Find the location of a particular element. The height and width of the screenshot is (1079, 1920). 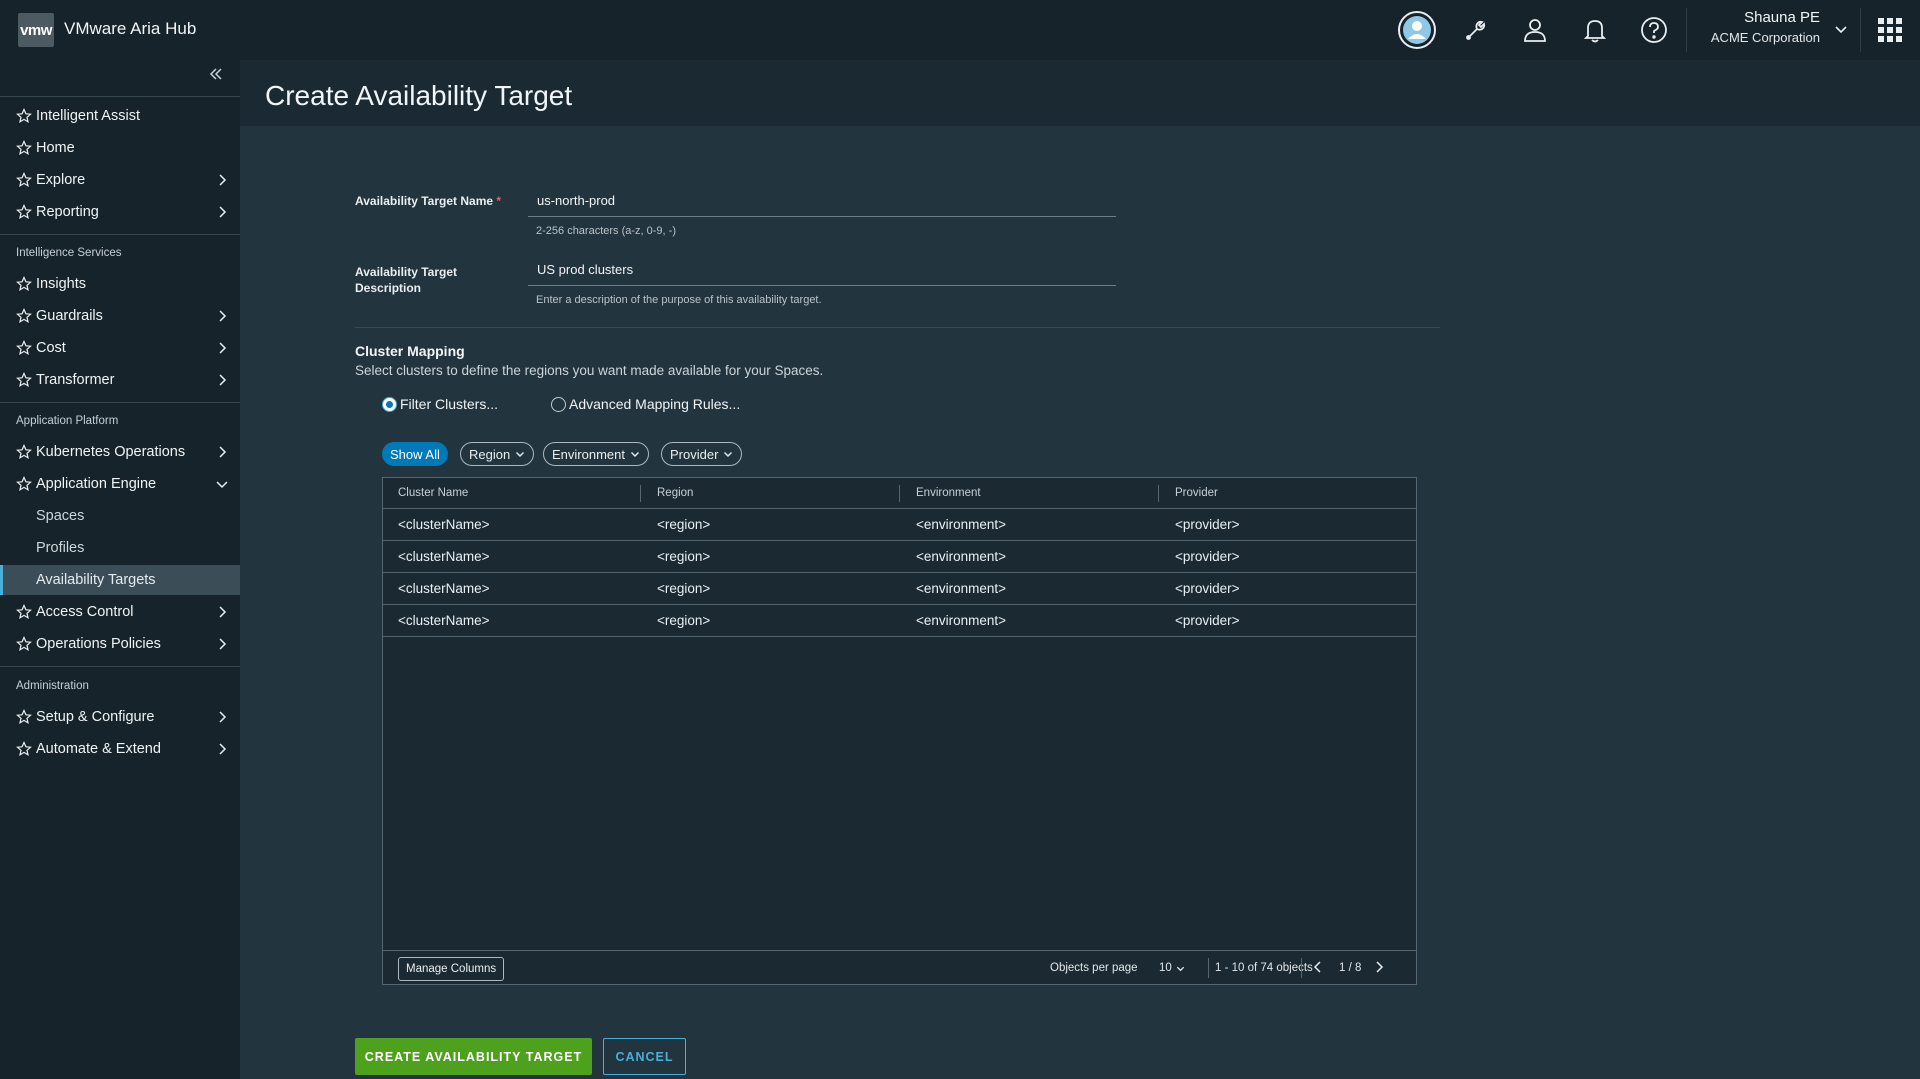

sidebar-item-explore: Explore is located at coordinates (120, 180).